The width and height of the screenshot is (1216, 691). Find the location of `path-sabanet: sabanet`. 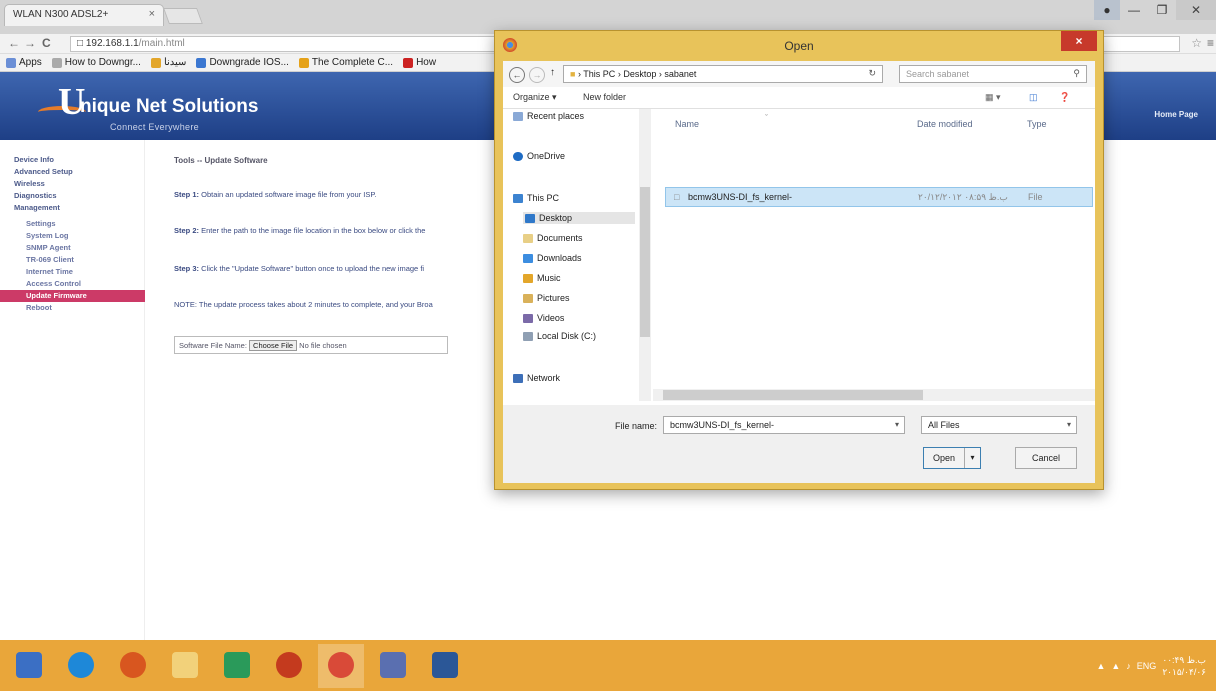

path-sabanet: sabanet is located at coordinates (680, 74).